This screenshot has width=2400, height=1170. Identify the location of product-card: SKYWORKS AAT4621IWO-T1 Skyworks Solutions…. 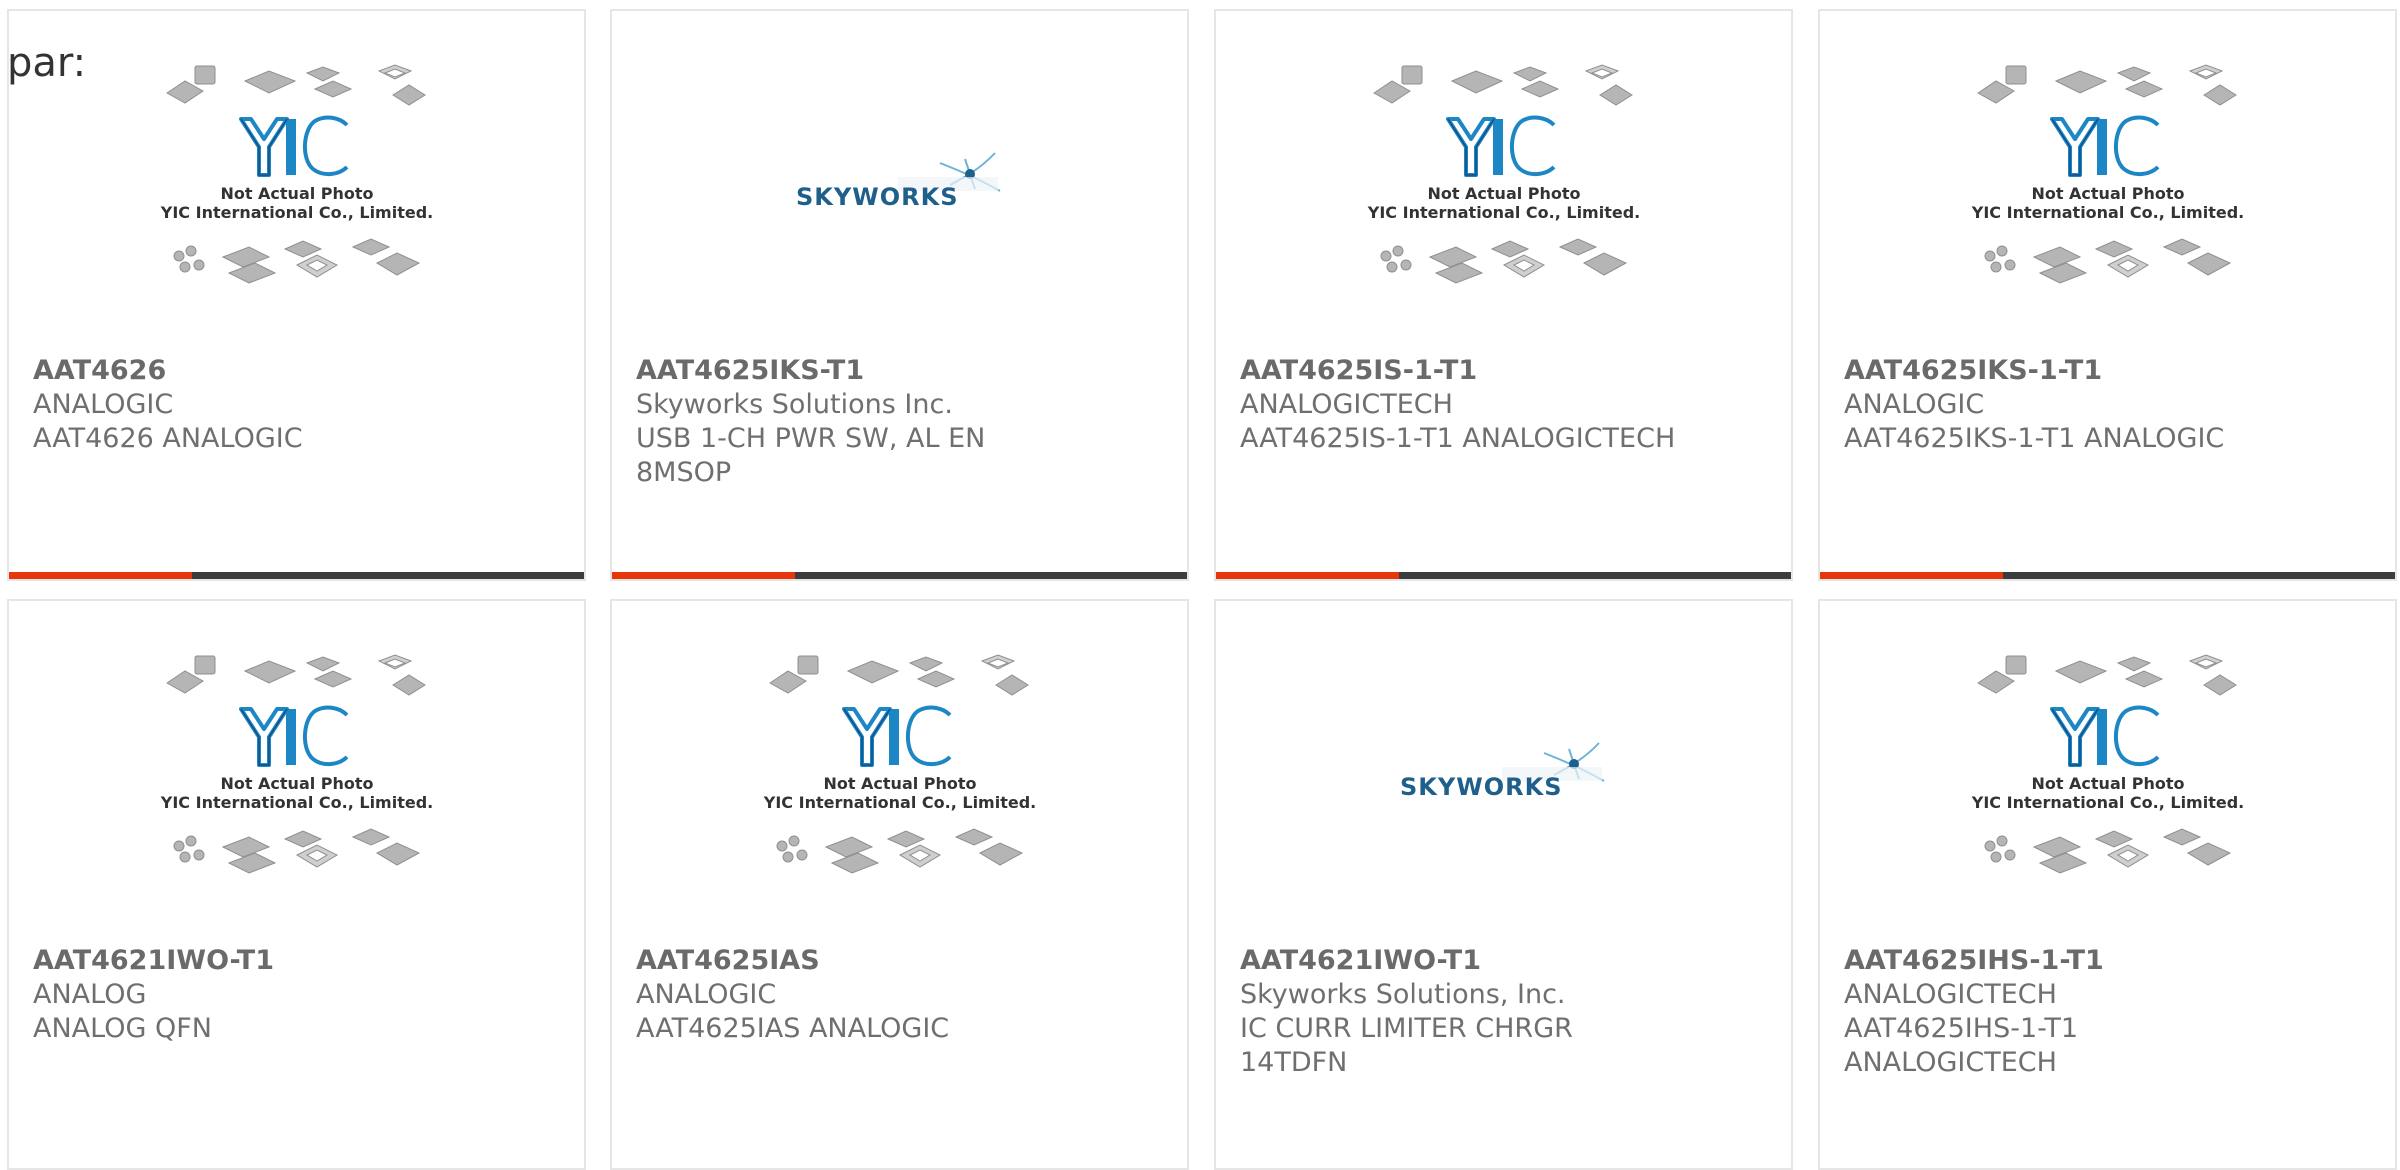
(1503, 884).